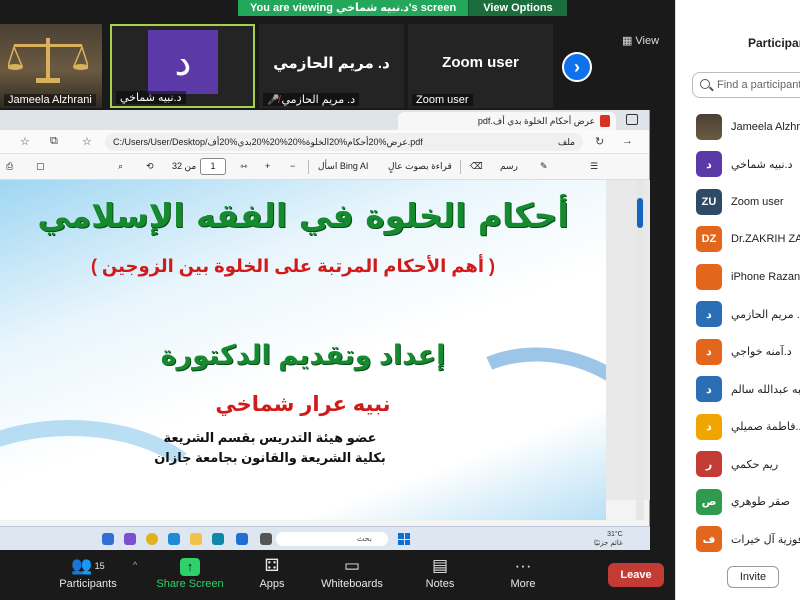  I want to click on whiteboard-icon: ▭, so click(352, 565).